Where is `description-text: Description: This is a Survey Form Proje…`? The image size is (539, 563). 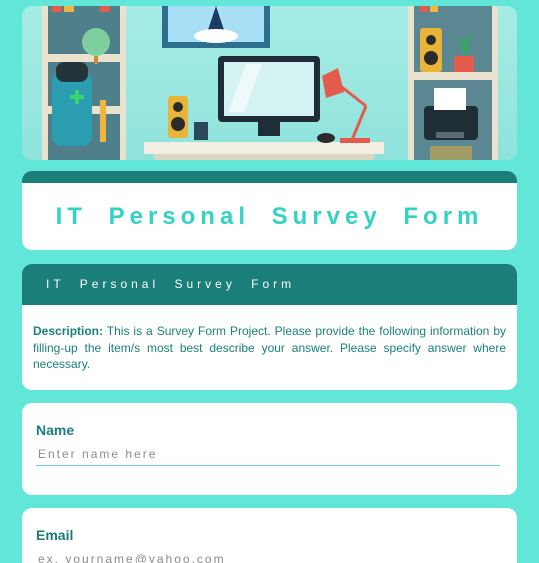
description-text: Description: This is a Survey Form Proje… is located at coordinates (269, 339).